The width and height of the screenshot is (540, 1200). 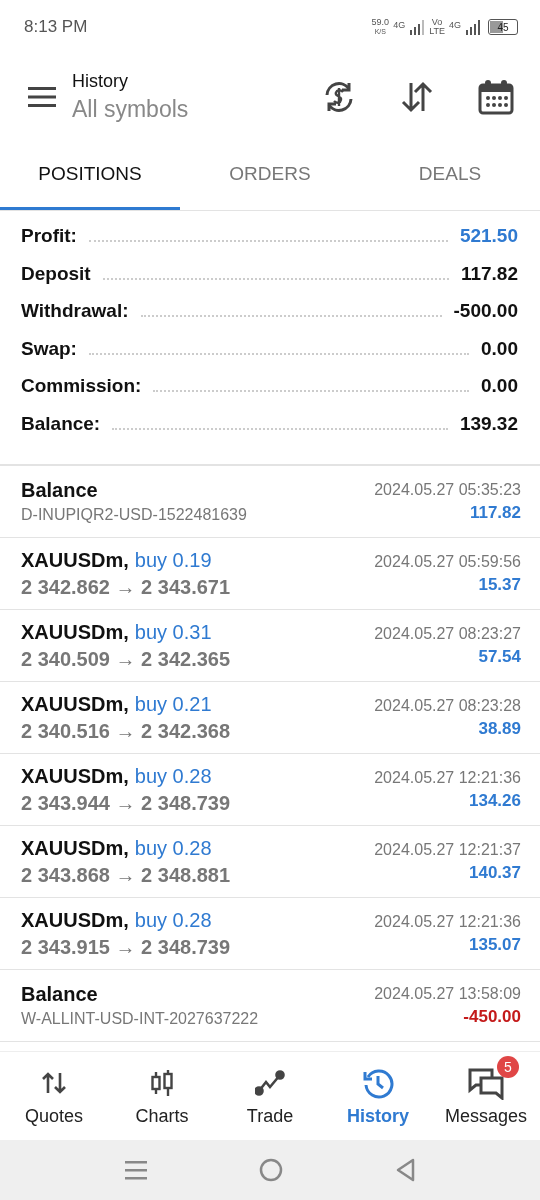 I want to click on deal-prices: 2 340.509 → 2 342.365, so click(x=126, y=659).